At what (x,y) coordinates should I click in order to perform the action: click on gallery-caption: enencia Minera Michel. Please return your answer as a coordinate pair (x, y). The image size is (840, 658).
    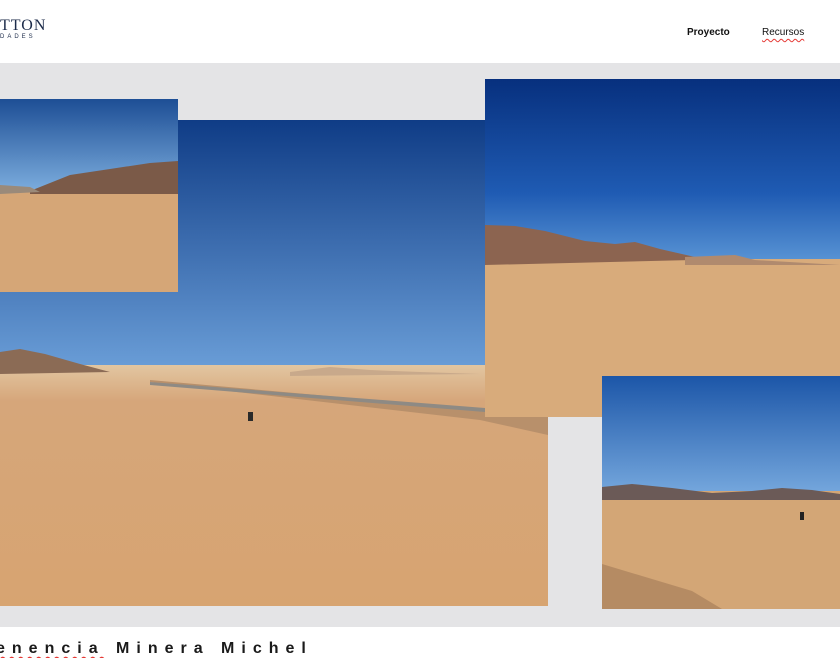
    Looking at the image, I should click on (156, 649).